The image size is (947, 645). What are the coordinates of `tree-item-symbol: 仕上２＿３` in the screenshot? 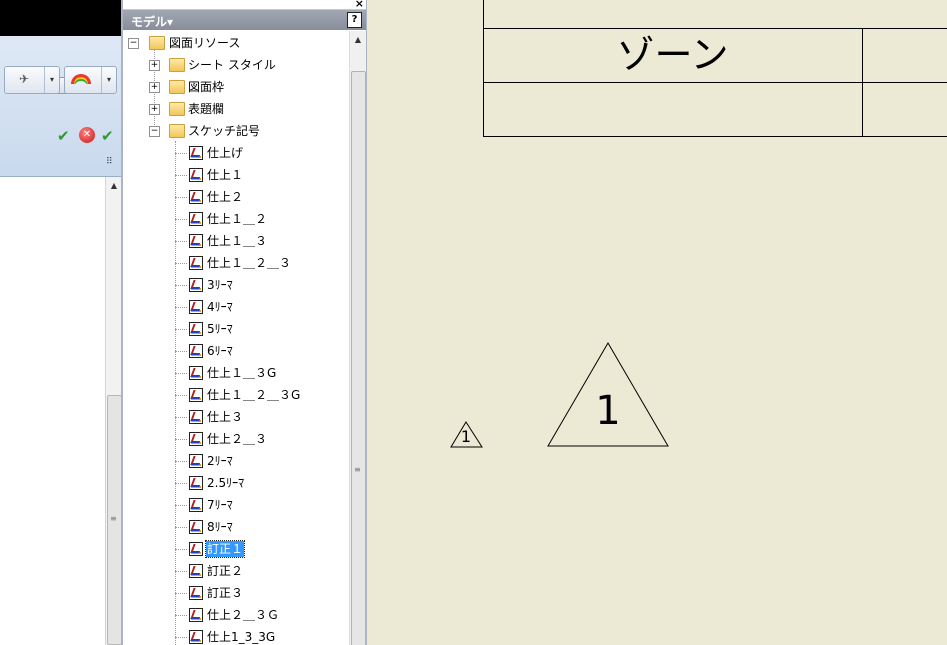 It's located at (236, 439).